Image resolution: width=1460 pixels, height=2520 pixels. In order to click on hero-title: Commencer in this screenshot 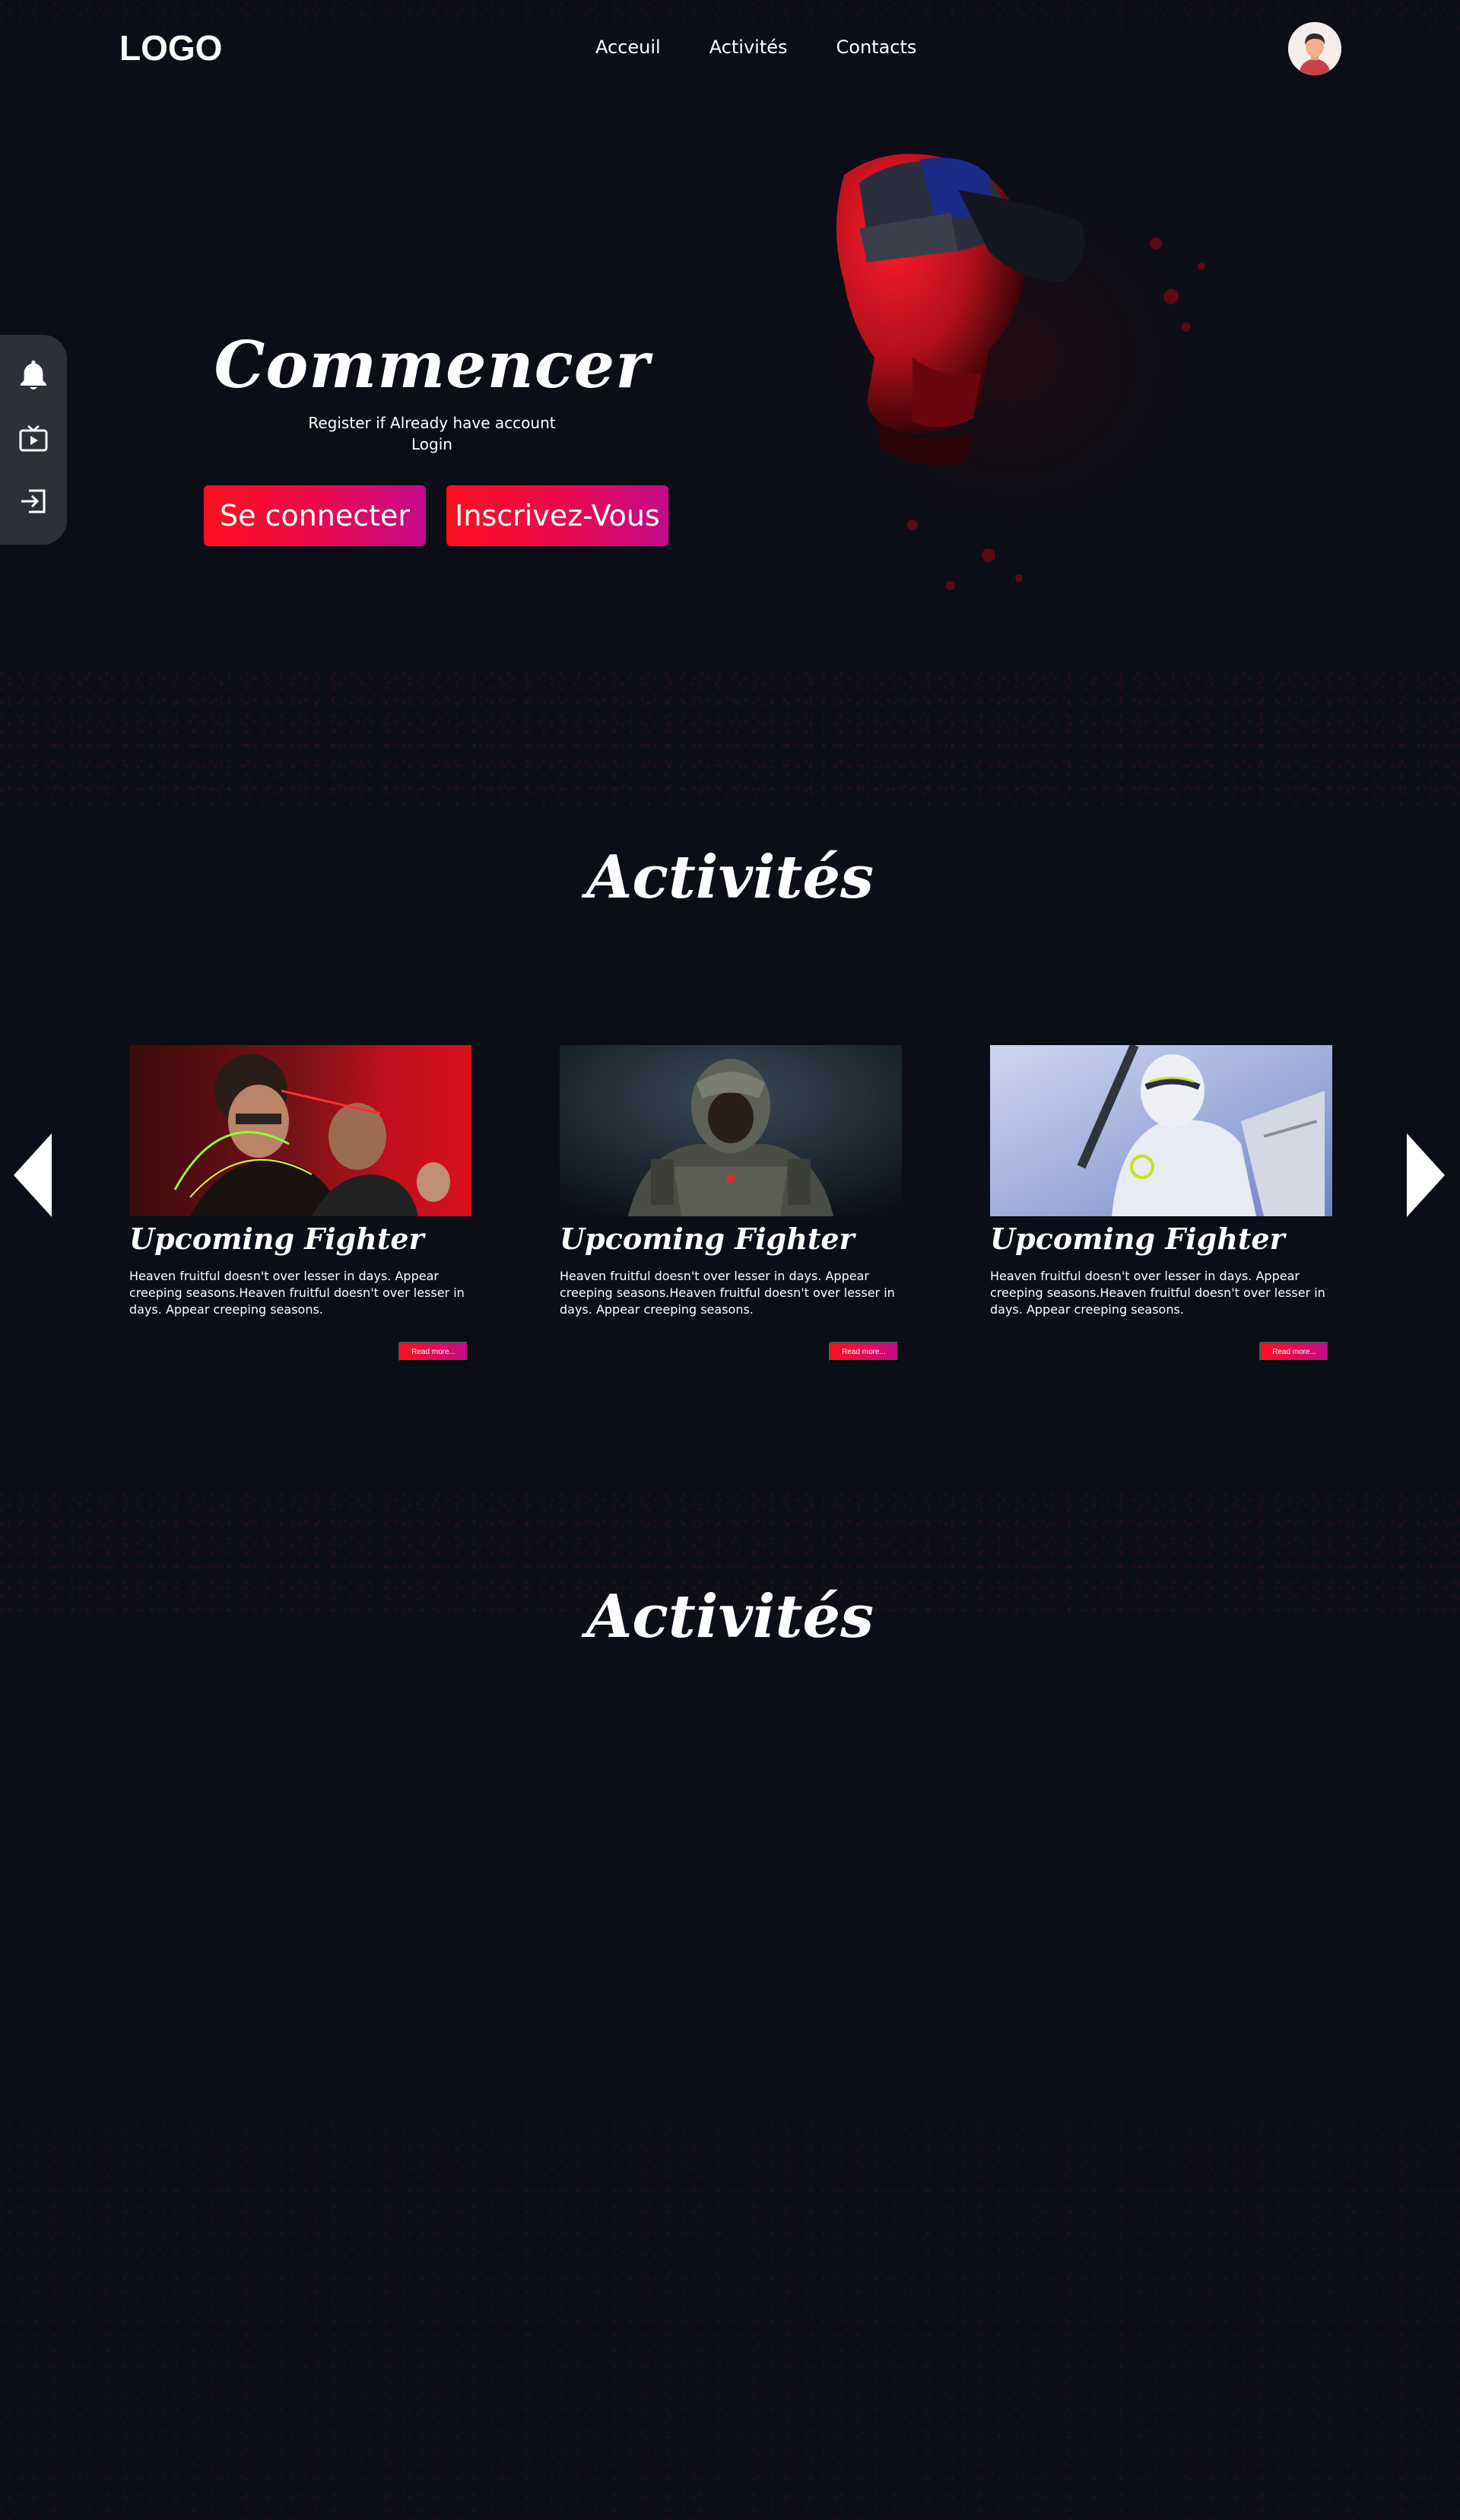, I will do `click(432, 364)`.